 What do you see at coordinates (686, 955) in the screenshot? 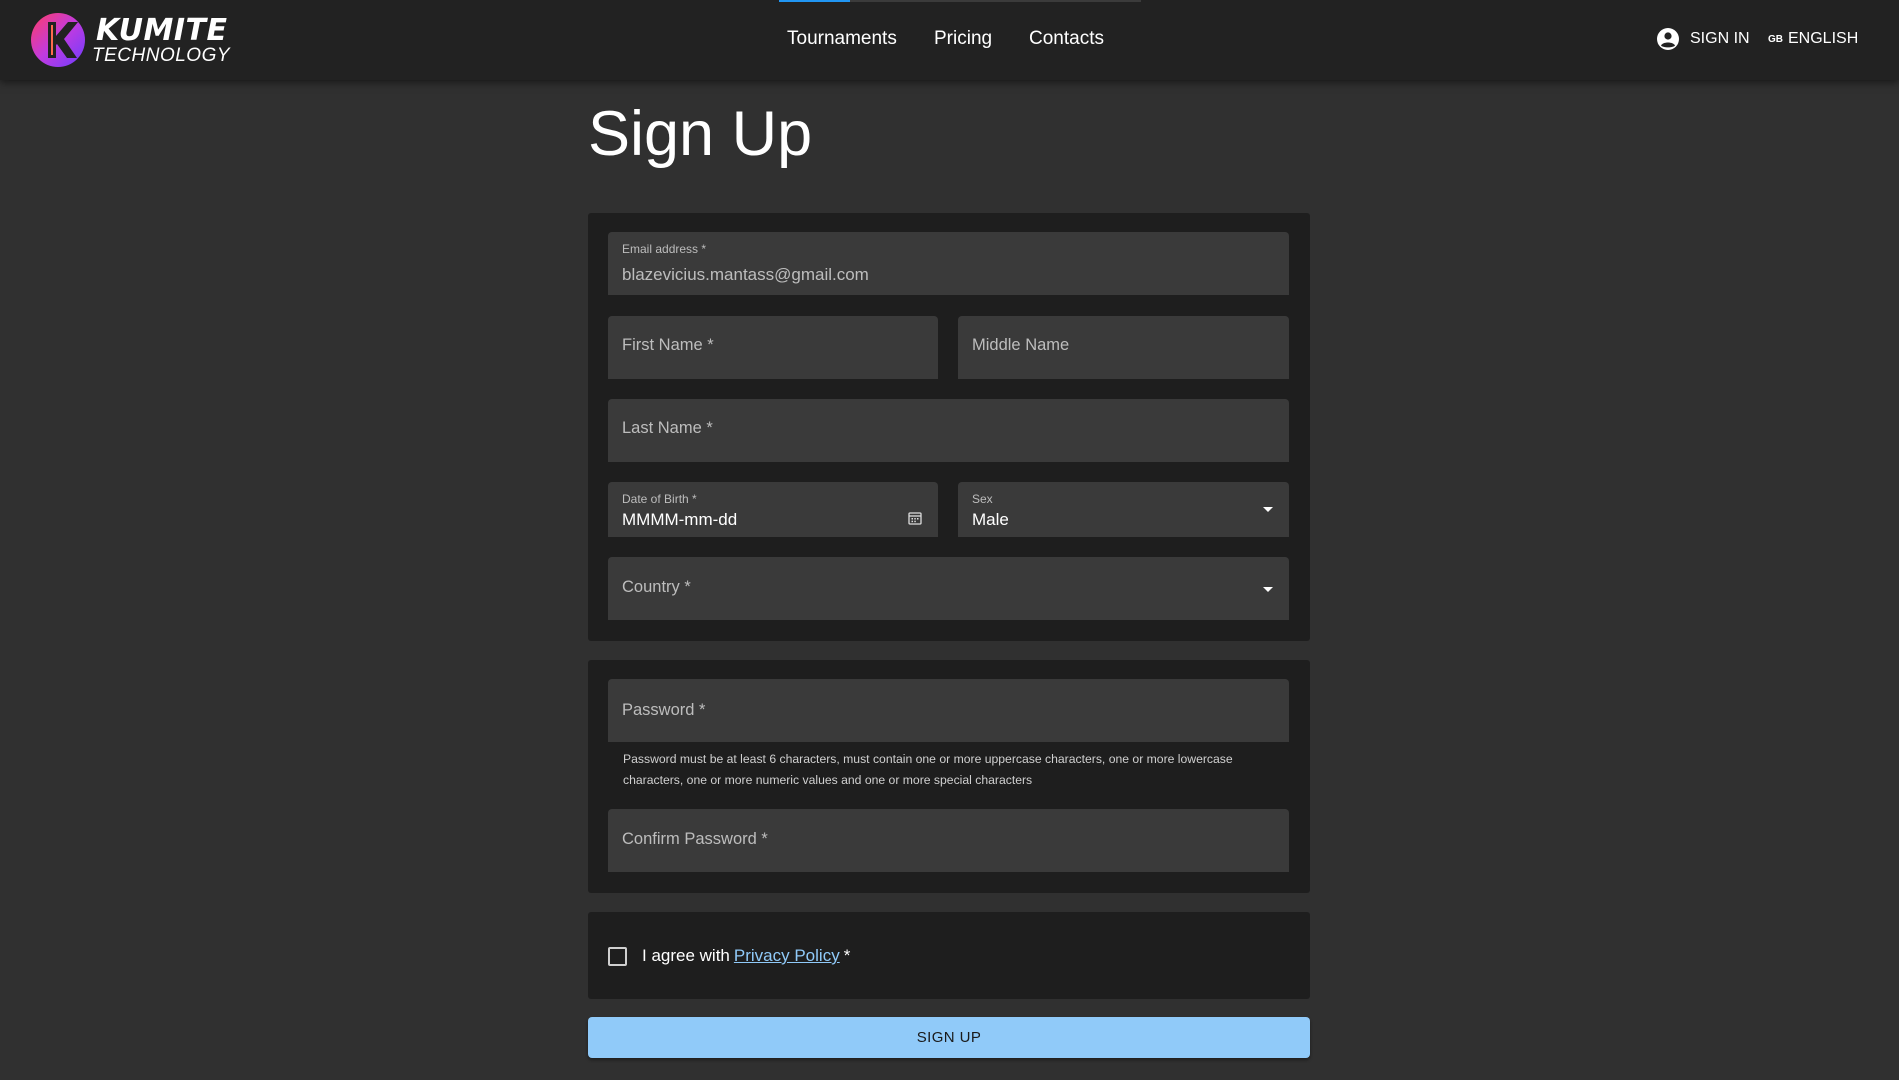
I see `agree-text: I agree with` at bounding box center [686, 955].